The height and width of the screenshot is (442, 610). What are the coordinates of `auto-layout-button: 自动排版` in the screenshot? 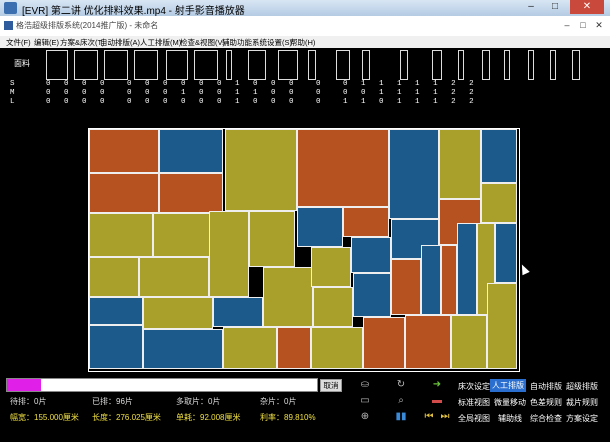 It's located at (546, 386).